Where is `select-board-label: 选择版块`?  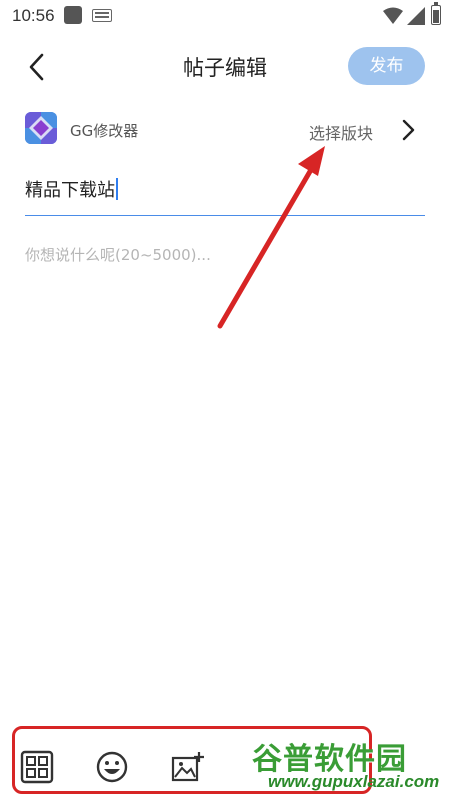
select-board-label: 选择版块 is located at coordinates (341, 132).